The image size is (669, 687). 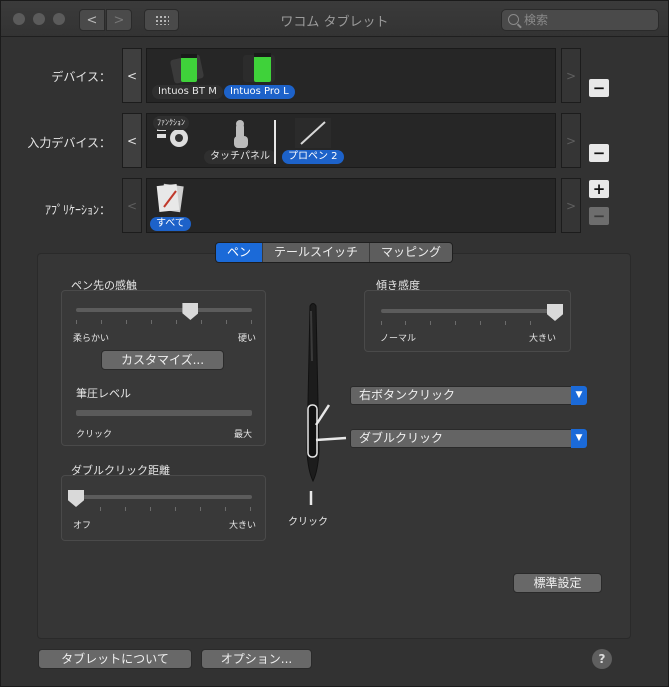 I want to click on input-tile-functions: ﾌｧﾝｸｼｮﾝ, so click(x=171, y=133).